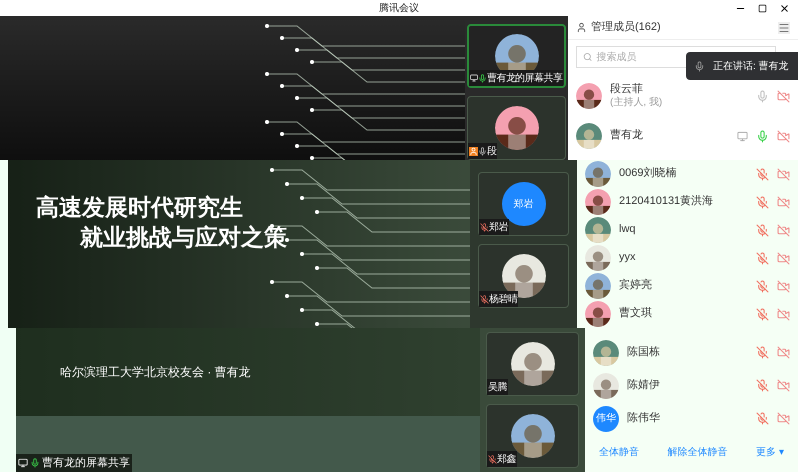 Image resolution: width=798 pixels, height=472 pixels. Describe the element at coordinates (687, 258) in the screenshot. I see `member-row: yyx` at that location.